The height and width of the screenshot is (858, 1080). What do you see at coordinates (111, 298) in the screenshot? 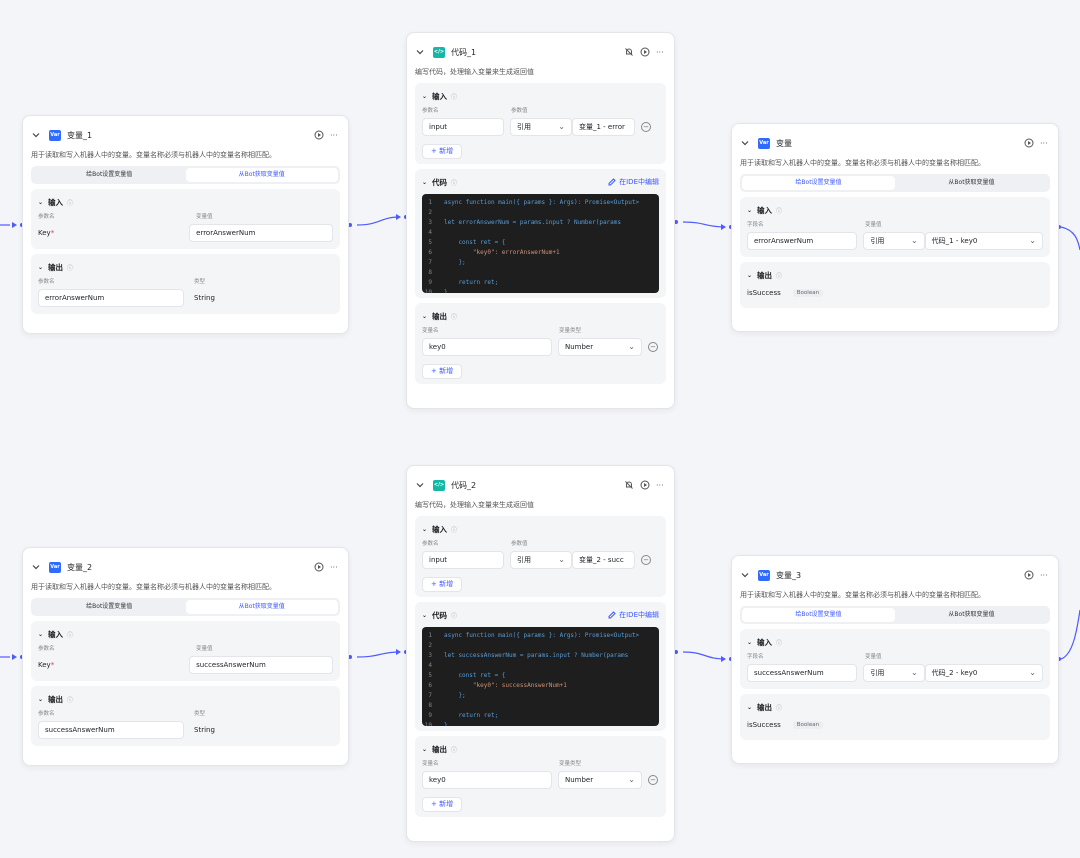
I see `output-name-field: errorAnswerNum` at bounding box center [111, 298].